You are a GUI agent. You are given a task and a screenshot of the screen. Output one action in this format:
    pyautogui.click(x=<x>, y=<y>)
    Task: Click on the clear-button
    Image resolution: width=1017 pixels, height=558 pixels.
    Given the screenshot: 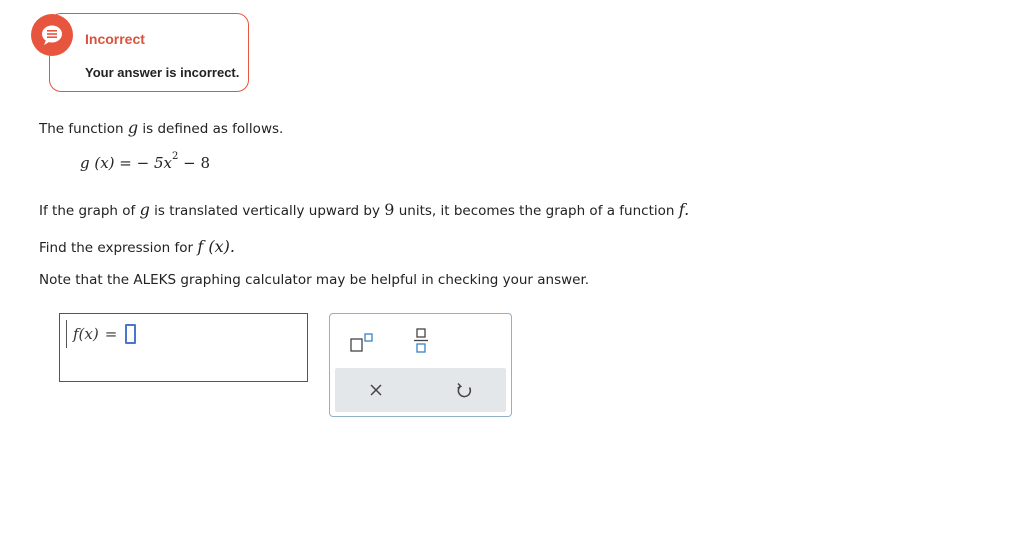 What is the action you would take?
    pyautogui.click(x=376, y=390)
    